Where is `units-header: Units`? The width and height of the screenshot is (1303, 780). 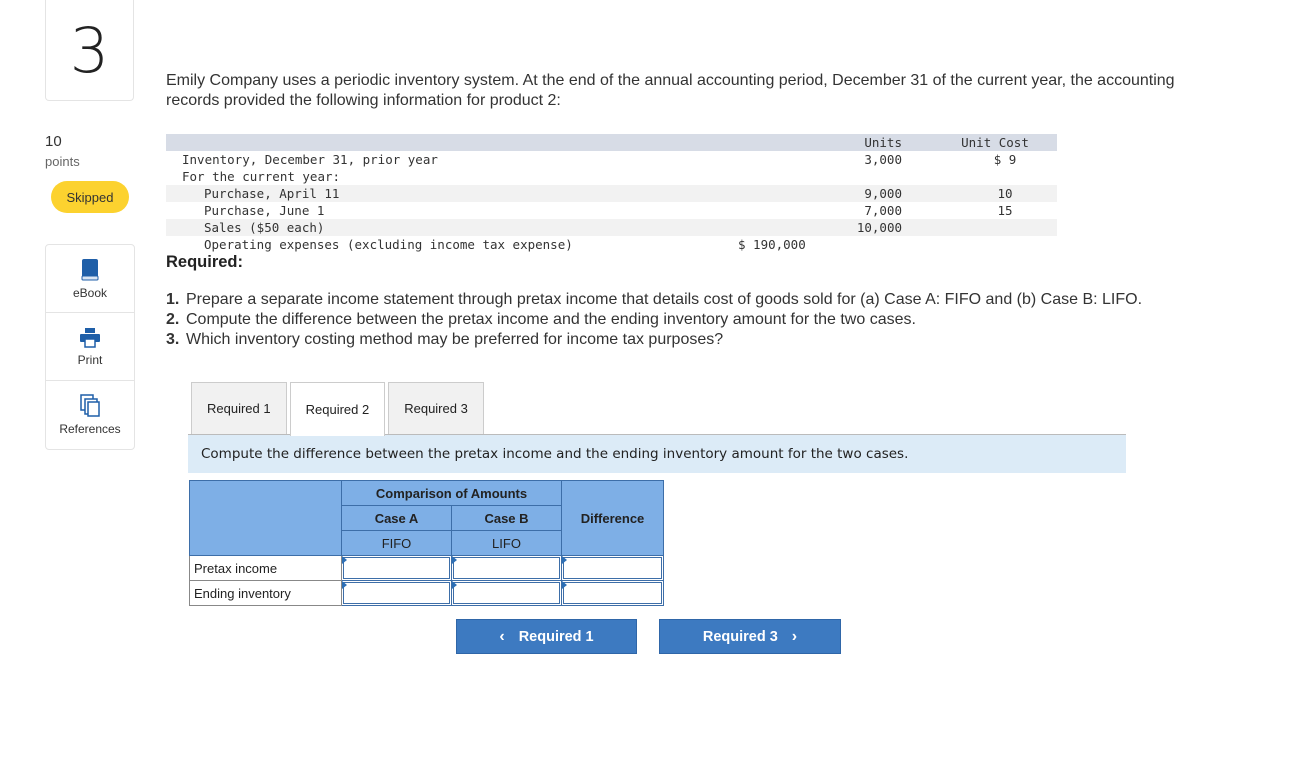 units-header: Units is located at coordinates (883, 142).